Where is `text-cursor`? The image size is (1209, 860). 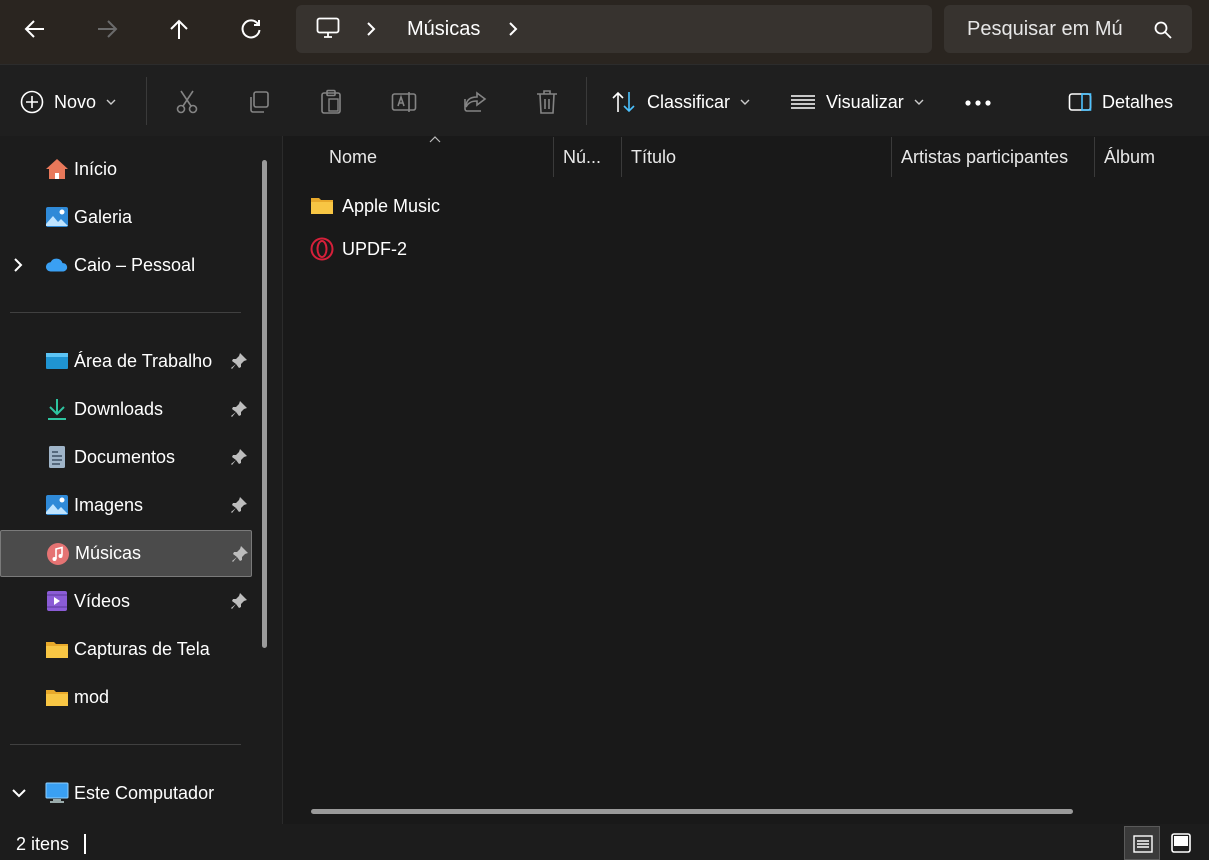 text-cursor is located at coordinates (85, 844).